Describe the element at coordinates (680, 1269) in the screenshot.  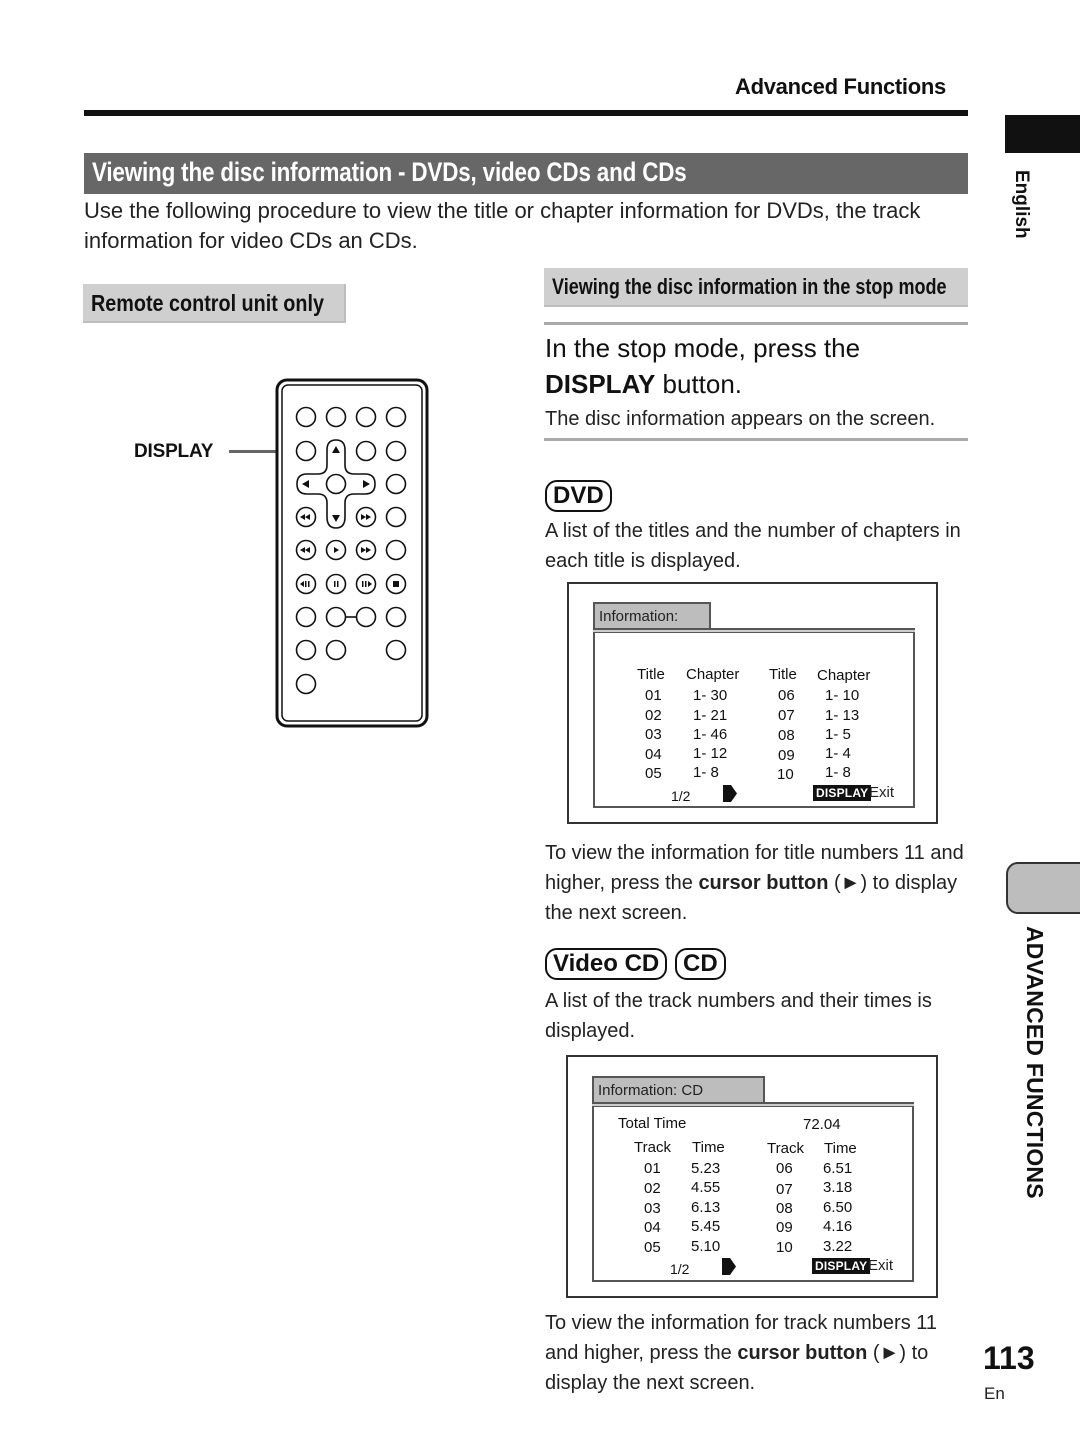
I see `page-indicator: 1/2` at that location.